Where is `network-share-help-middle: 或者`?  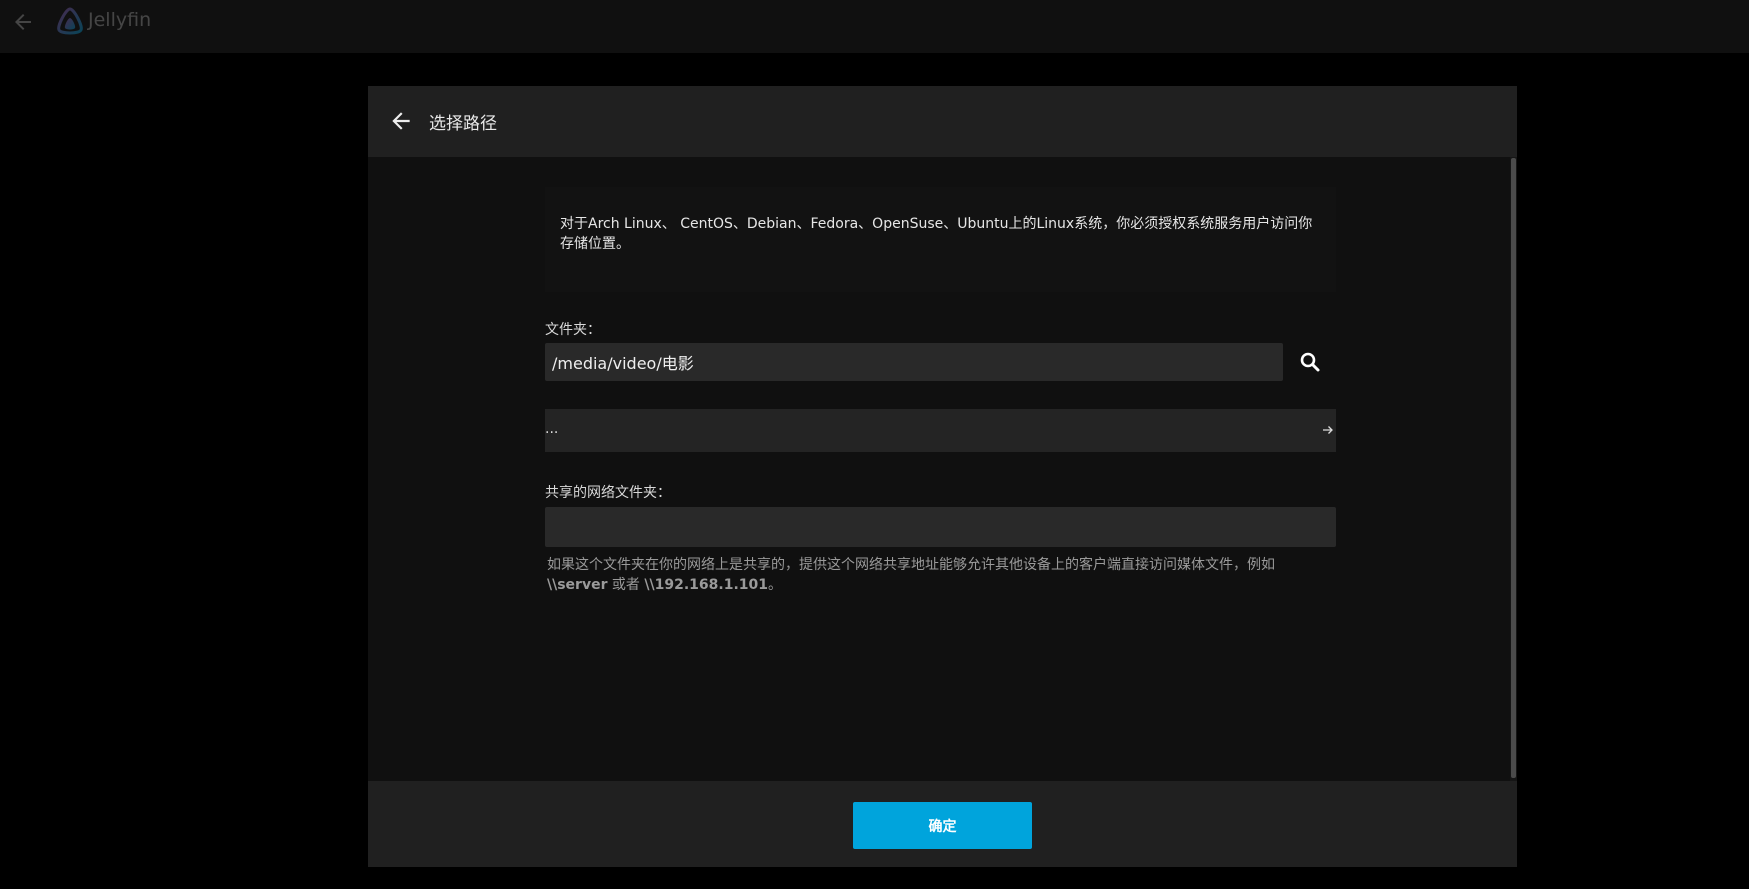
network-share-help-middle: 或者 is located at coordinates (626, 585).